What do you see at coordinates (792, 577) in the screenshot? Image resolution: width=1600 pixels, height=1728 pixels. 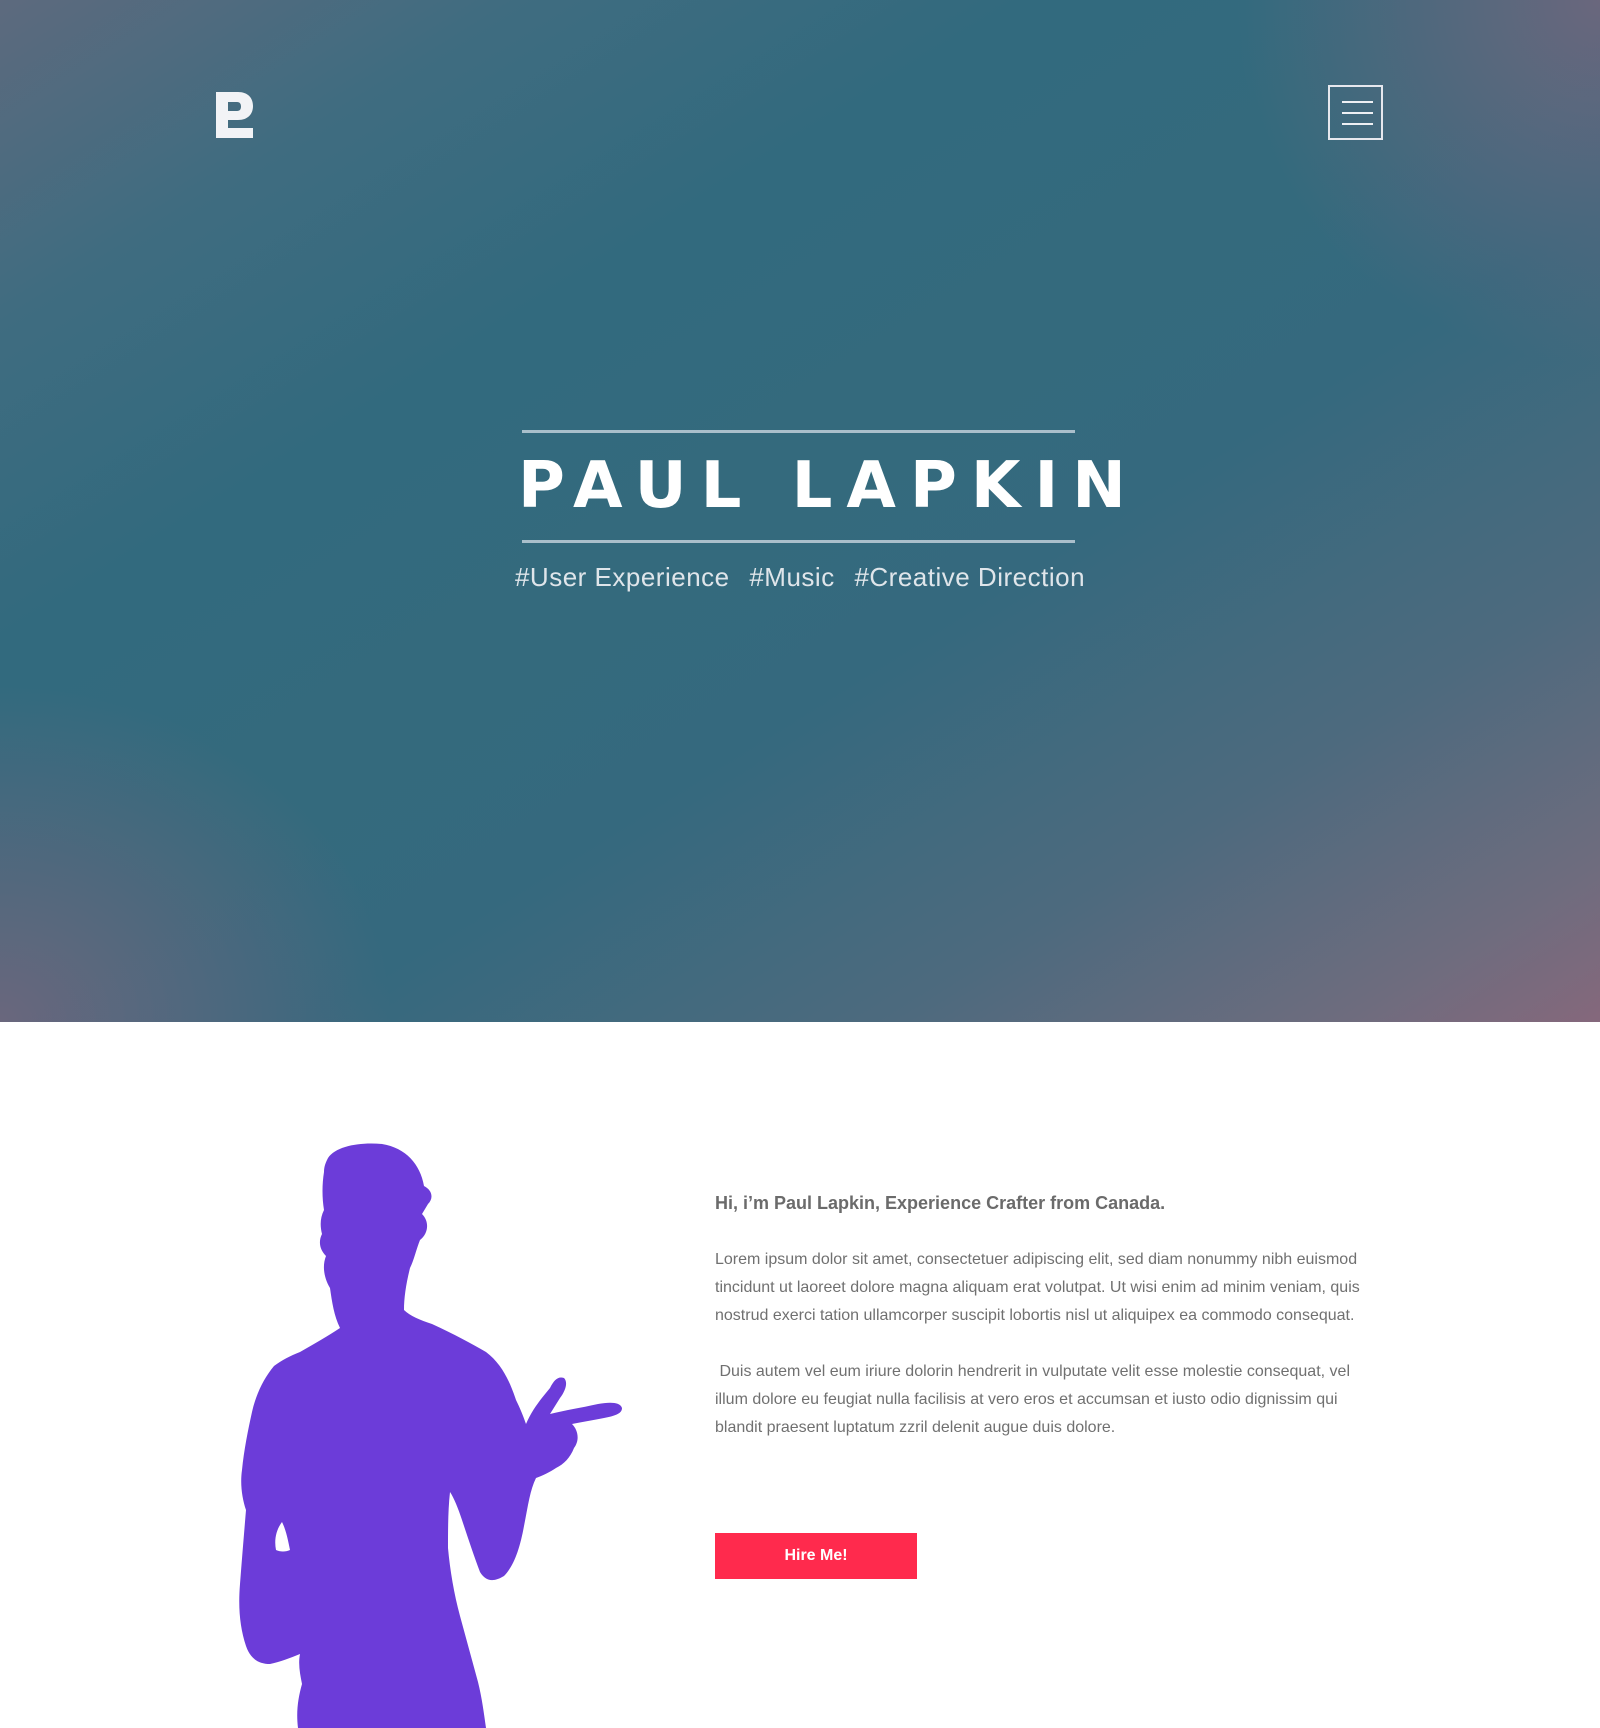 I see `tag-music: #Music` at bounding box center [792, 577].